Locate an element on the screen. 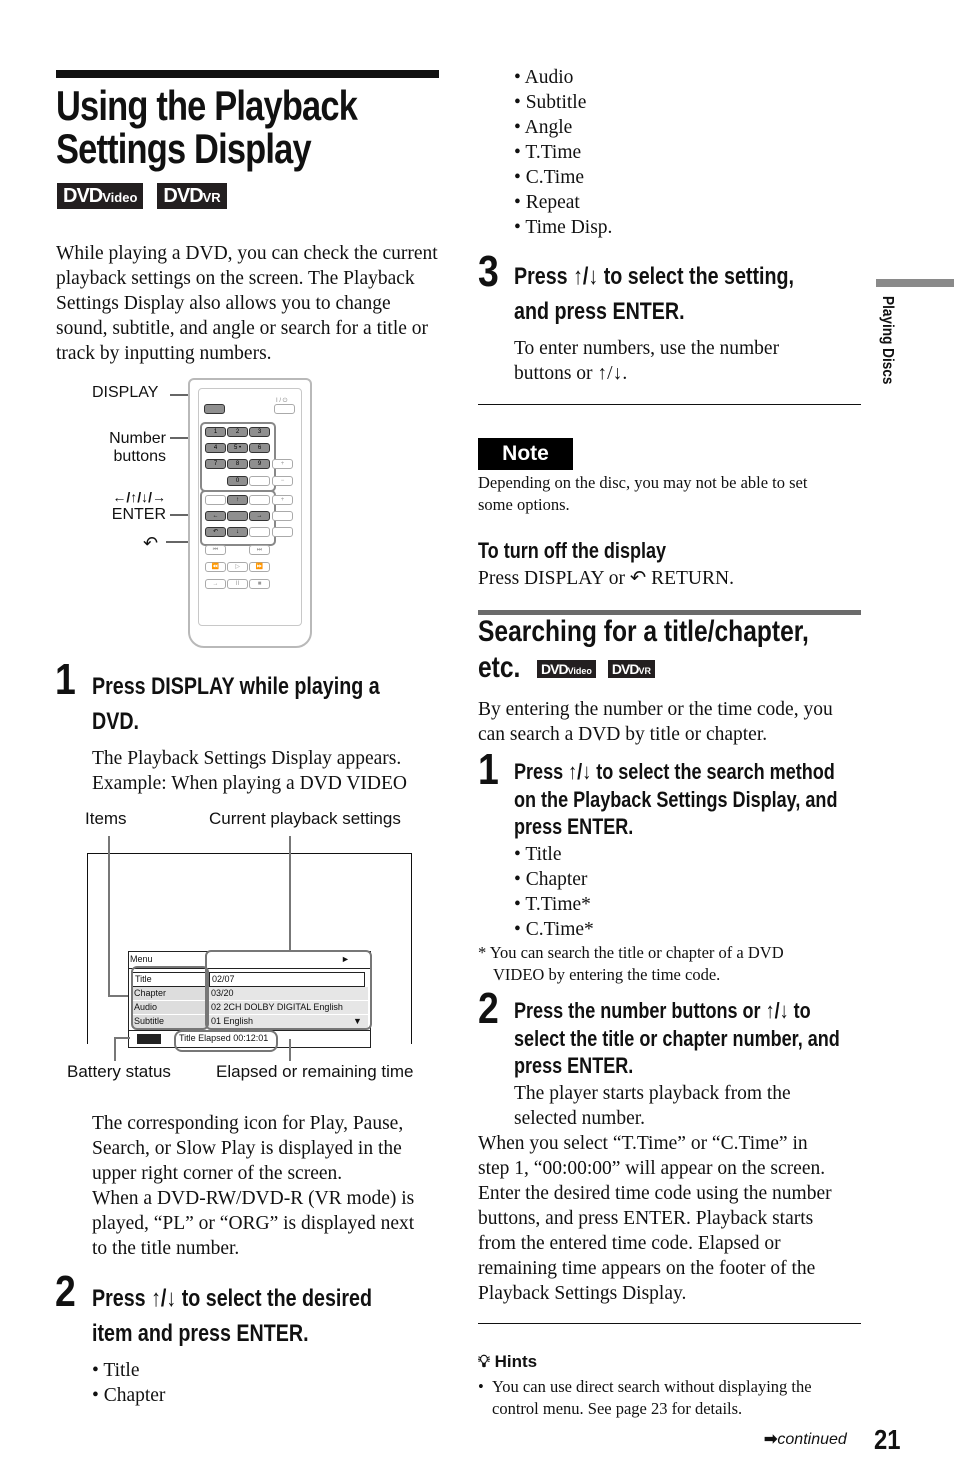  power-button is located at coordinates (284, 409).